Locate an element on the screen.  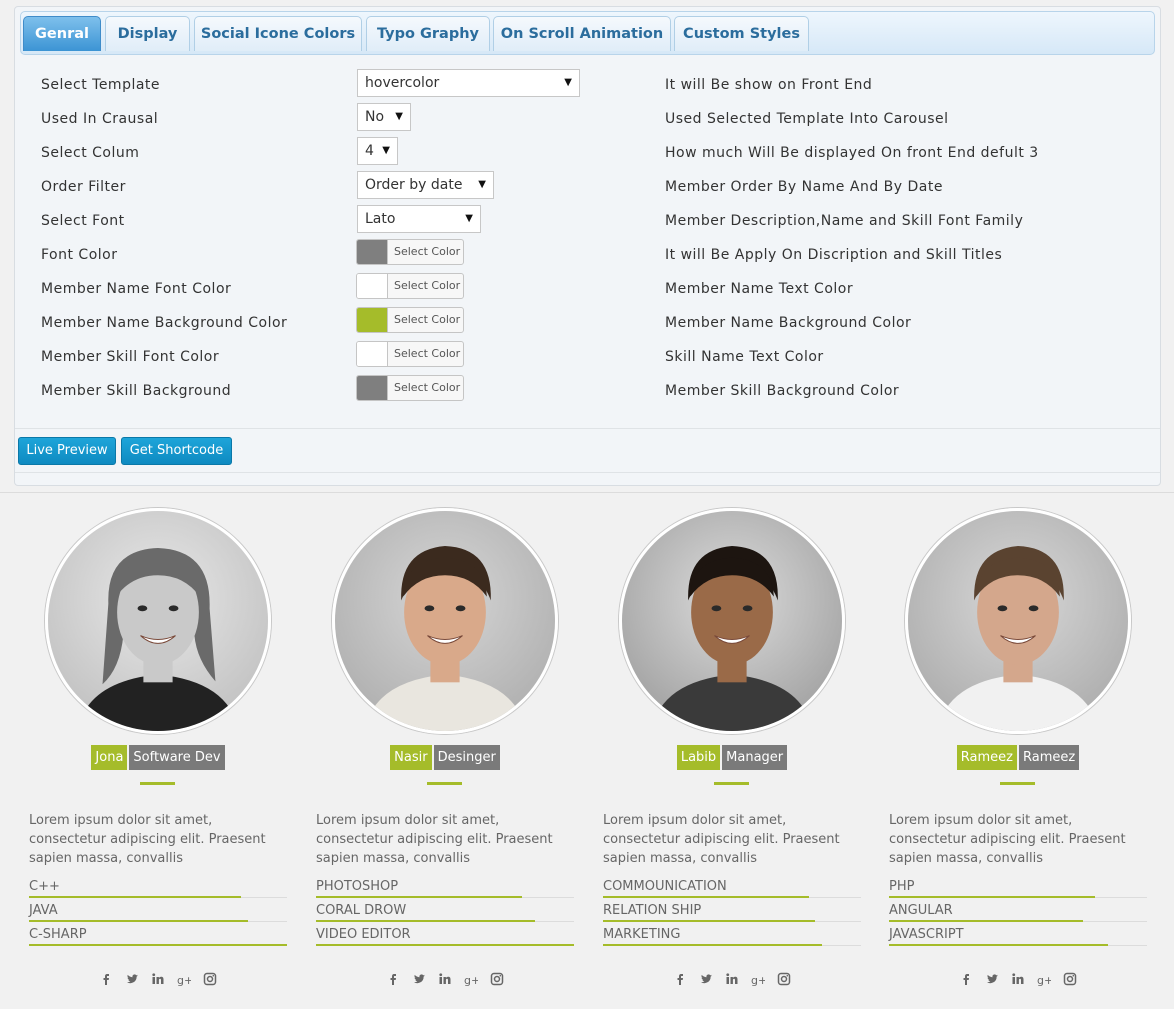
skill-bar: C++ is located at coordinates (158, 891).